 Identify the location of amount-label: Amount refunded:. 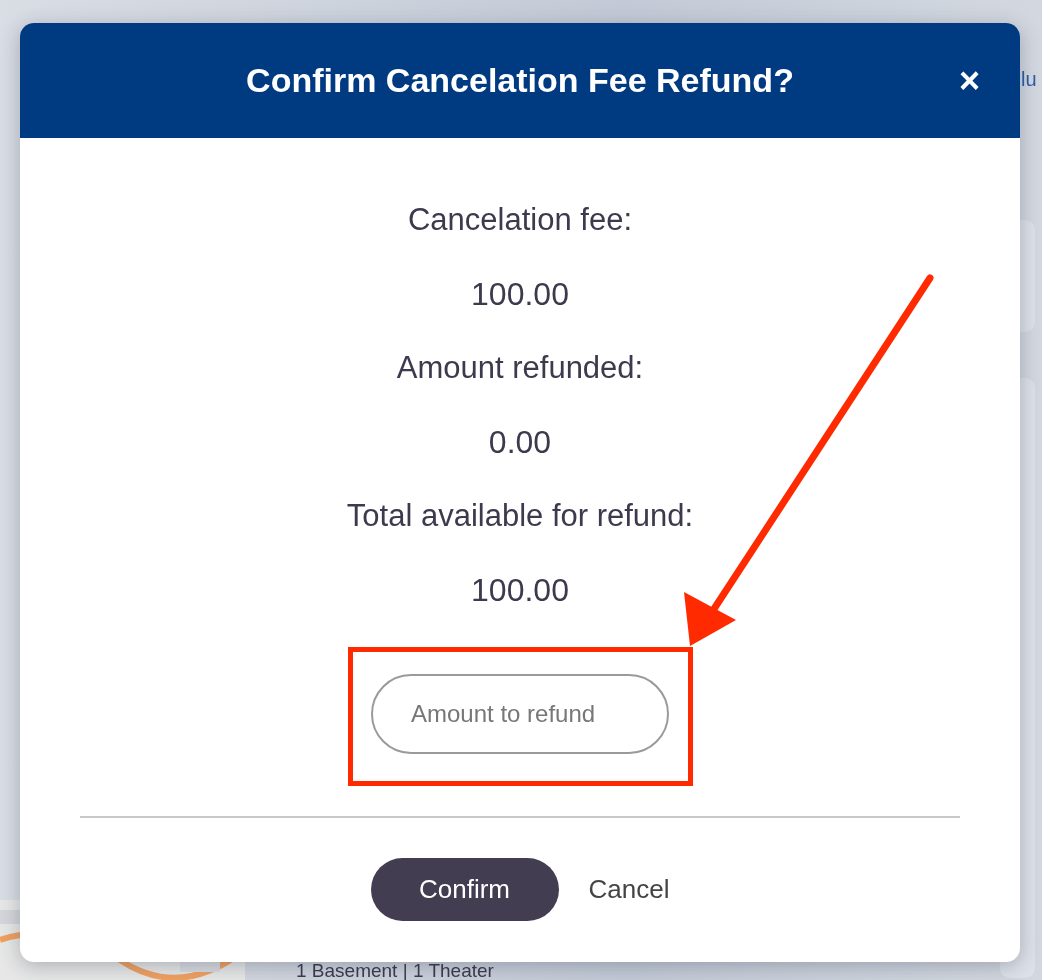
(520, 368).